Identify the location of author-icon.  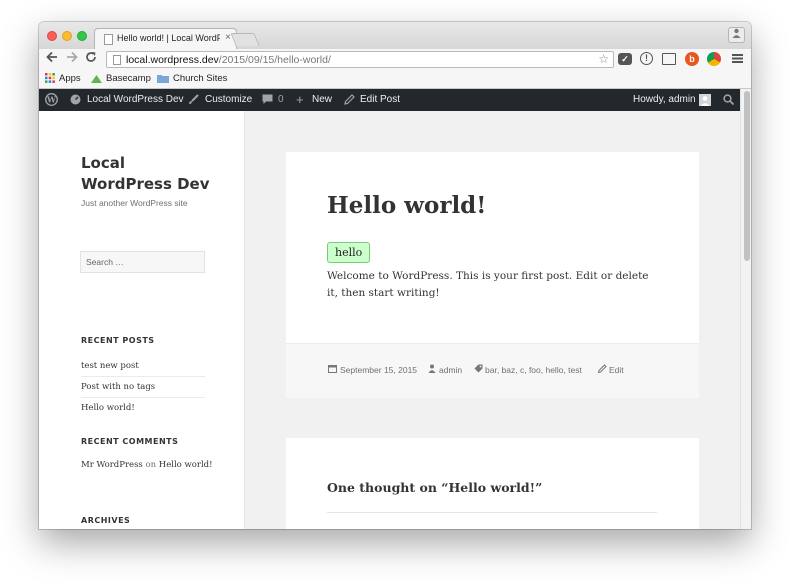
(432, 369).